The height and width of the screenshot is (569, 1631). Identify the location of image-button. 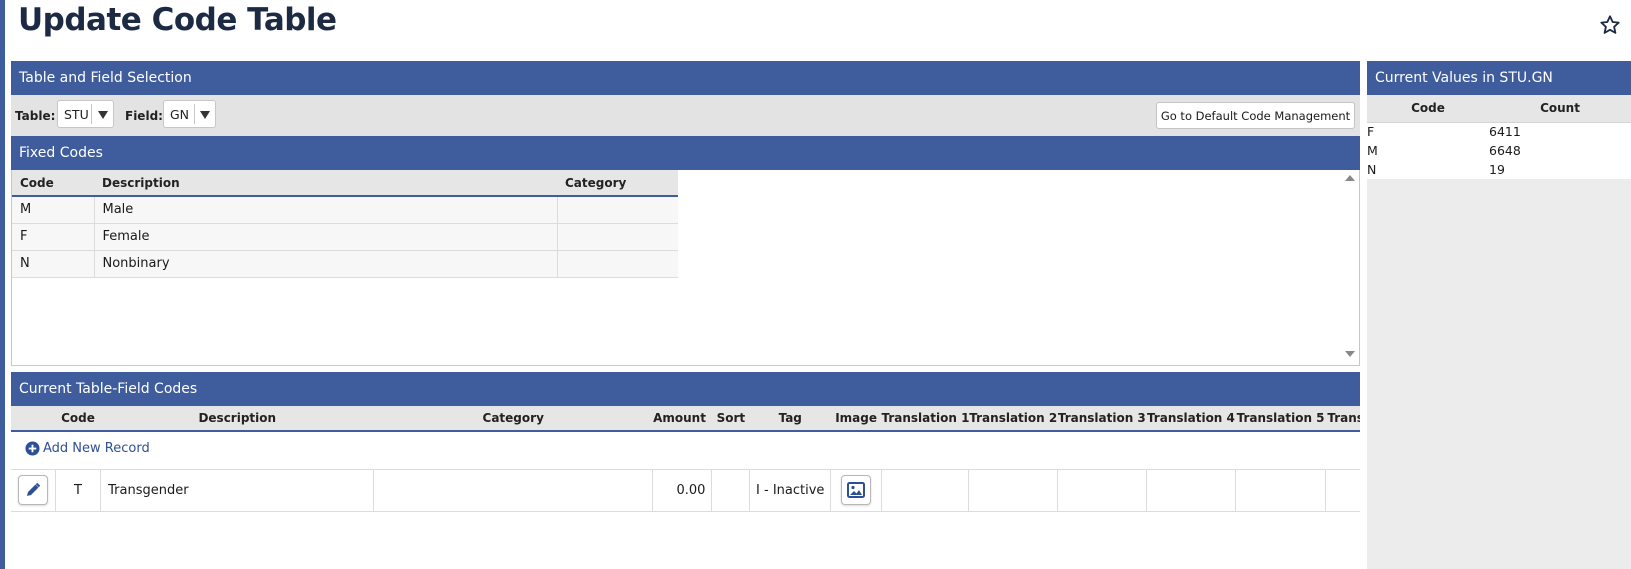
(856, 490).